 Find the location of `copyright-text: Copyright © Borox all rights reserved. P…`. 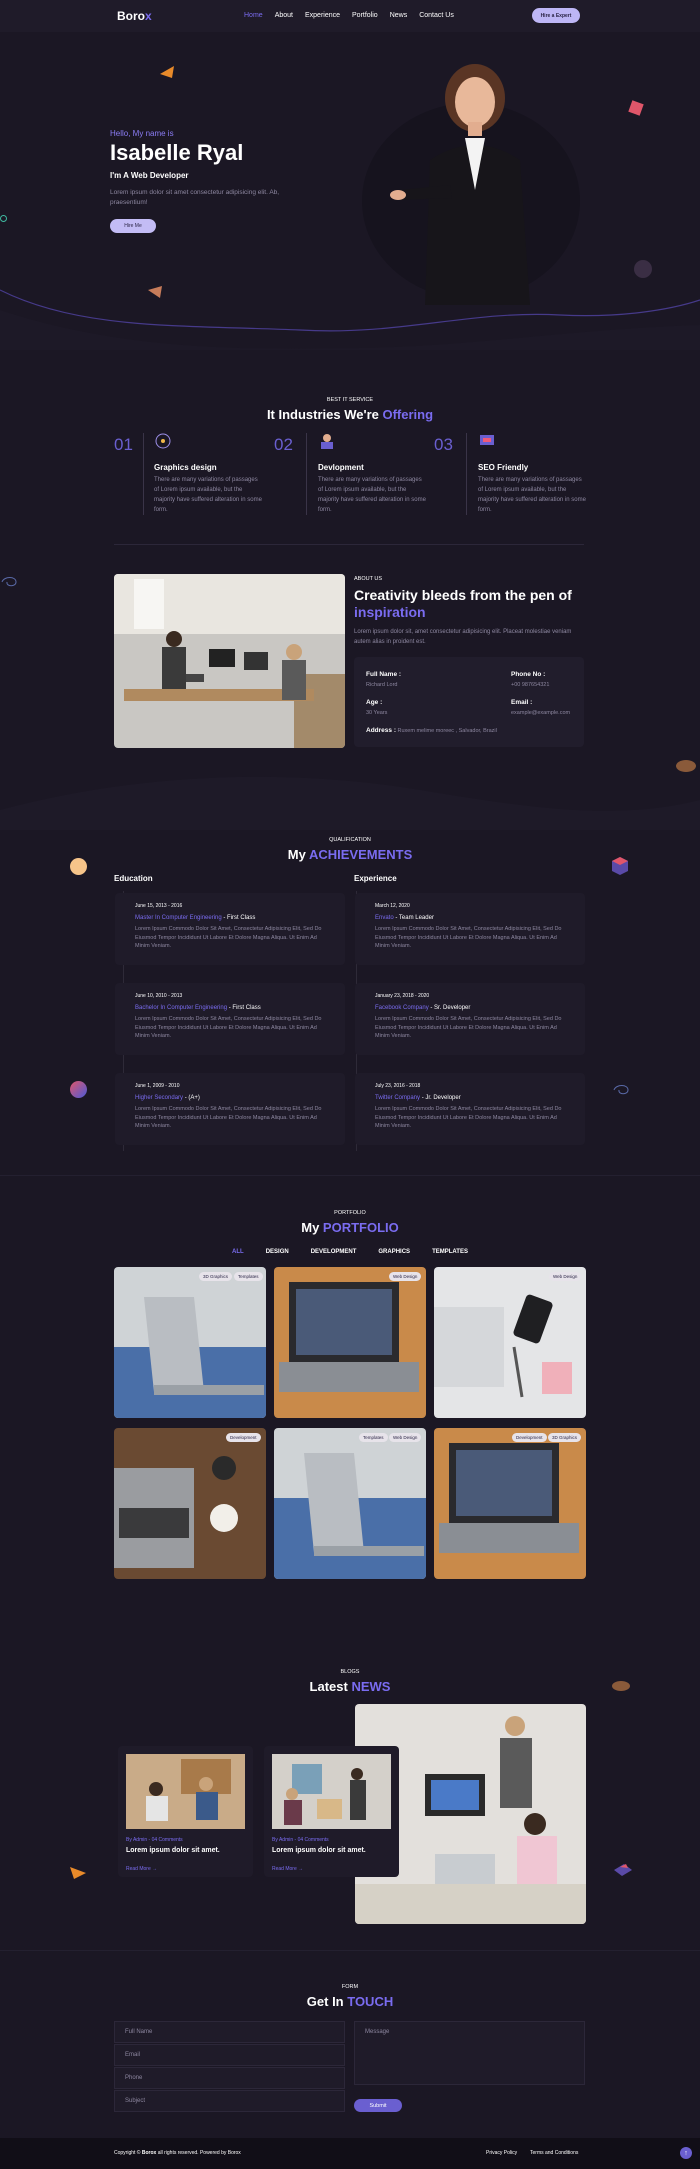

copyright-text: Copyright © Borox all rights reserved. P… is located at coordinates (177, 2153).